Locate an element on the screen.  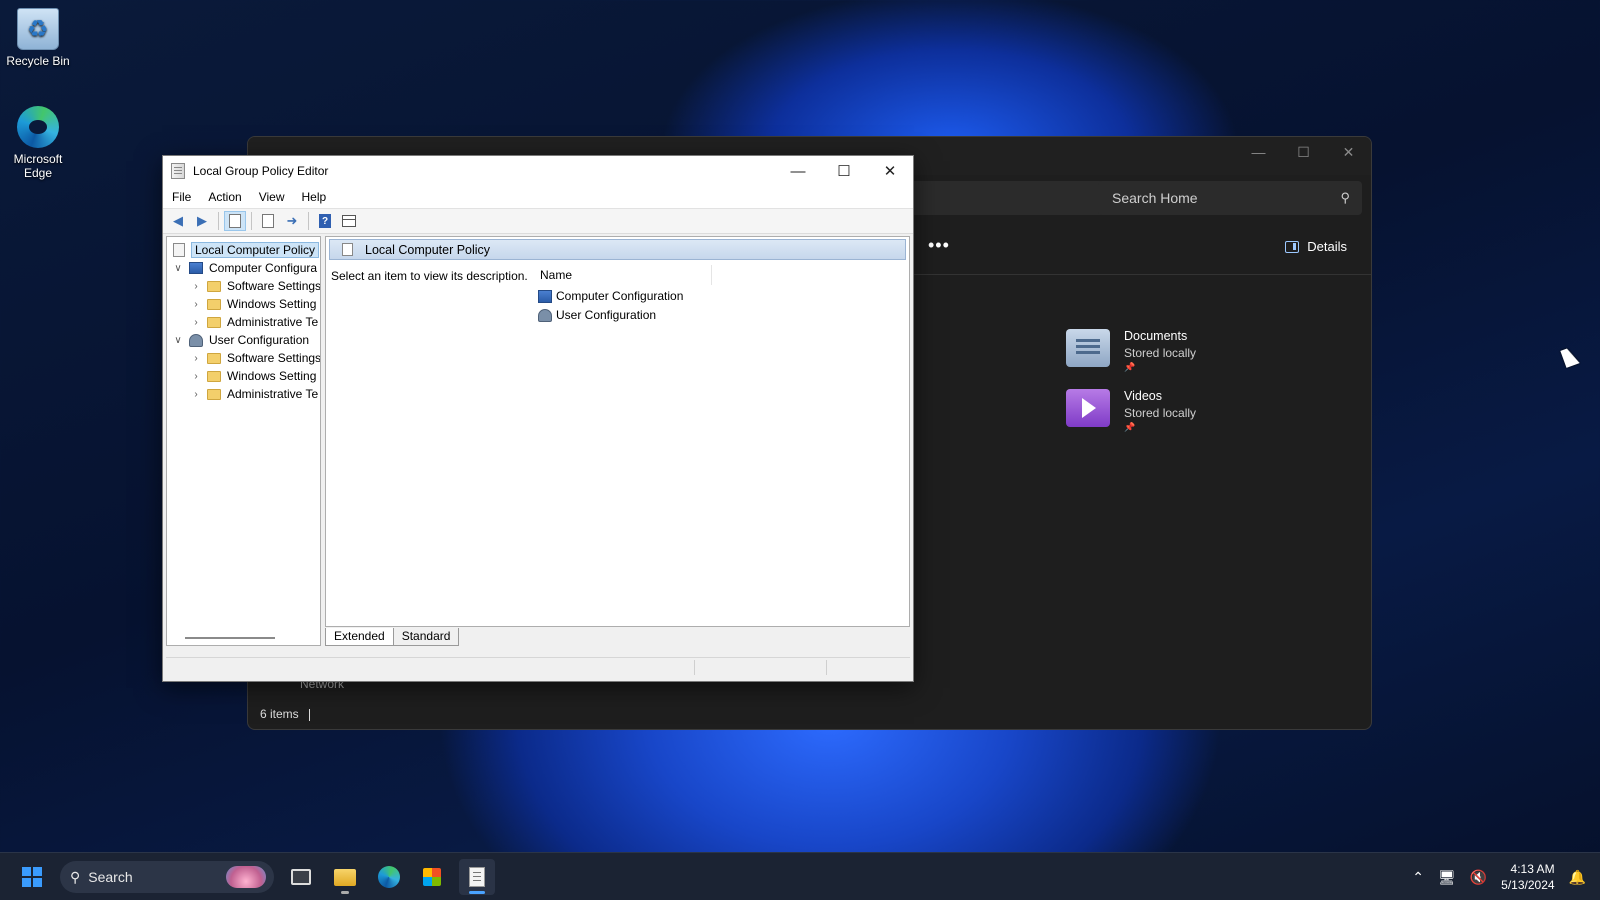
forward-arrow-icon: ▶ is located at coordinates (202, 221).